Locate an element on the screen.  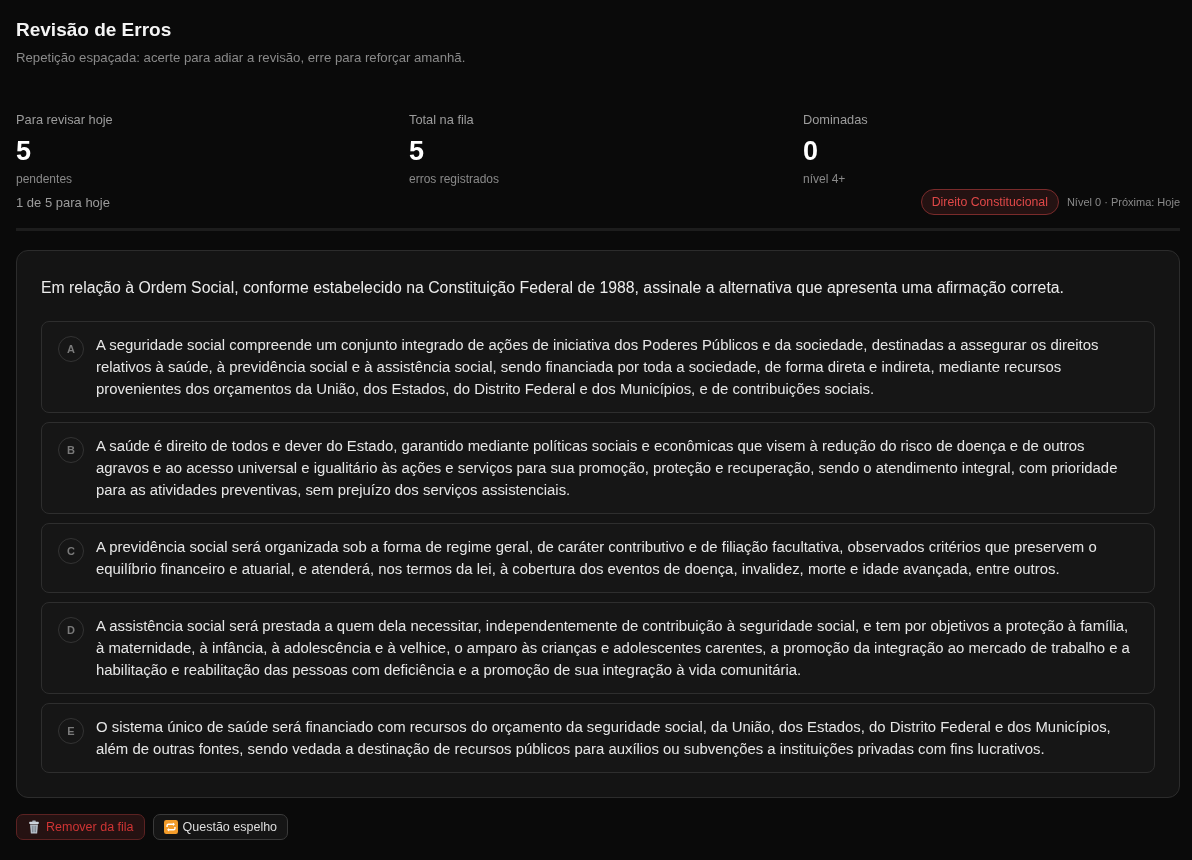
option-text: A previdência social será organizada sob a forma de regime geral, de caráter contributivo e de filiação facultativa, observados critérios que preservem o equilíbrio financeiro e atuarial, e atenderá, nos termos da lei, à cobertura dos eventos de doença, invalidez, morte e idade avançada, entre outros. is located at coordinates (597, 558).